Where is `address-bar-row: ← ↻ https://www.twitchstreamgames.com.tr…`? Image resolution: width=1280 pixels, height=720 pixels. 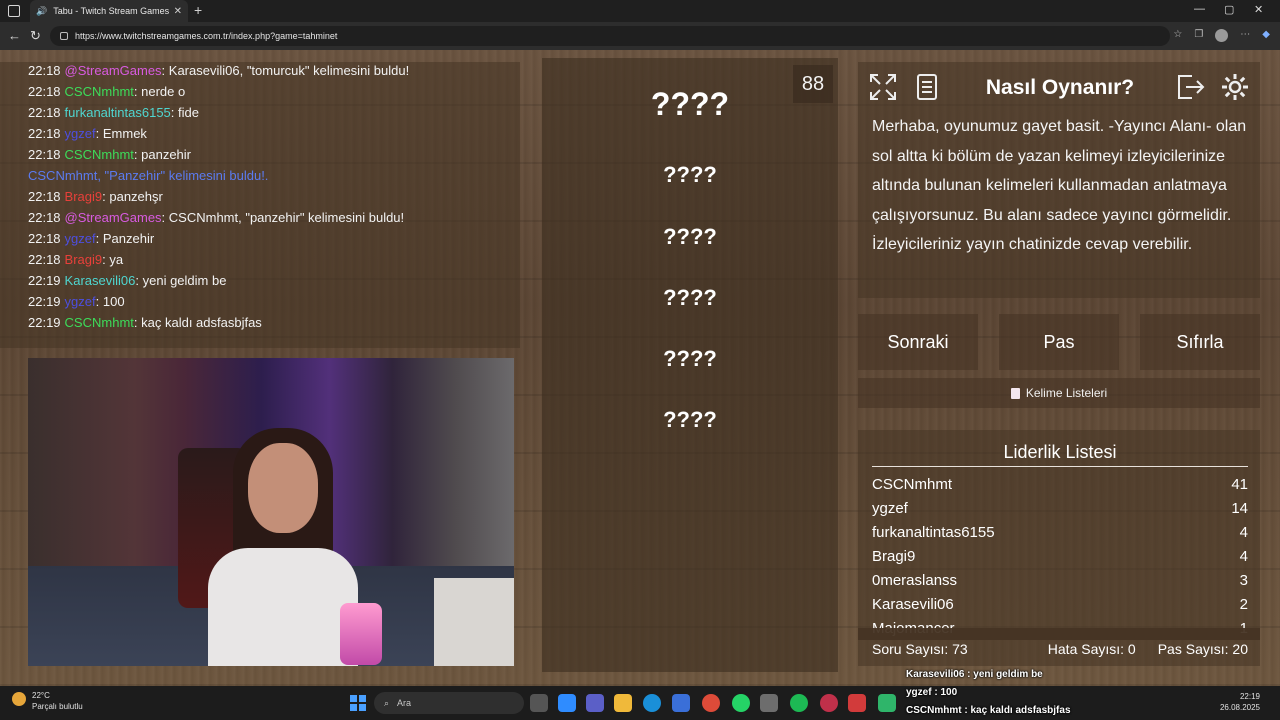 address-bar-row: ← ↻ https://www.twitchstreamgames.com.tr… is located at coordinates (640, 36).